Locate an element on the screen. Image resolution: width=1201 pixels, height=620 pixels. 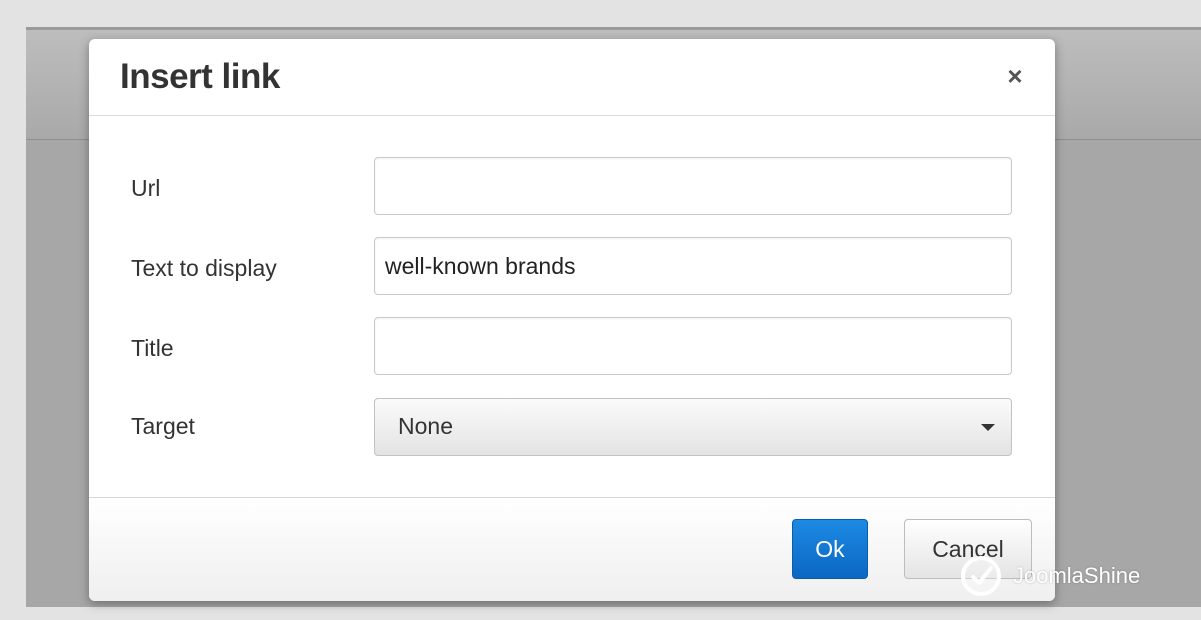
text-to-display-input is located at coordinates (693, 266).